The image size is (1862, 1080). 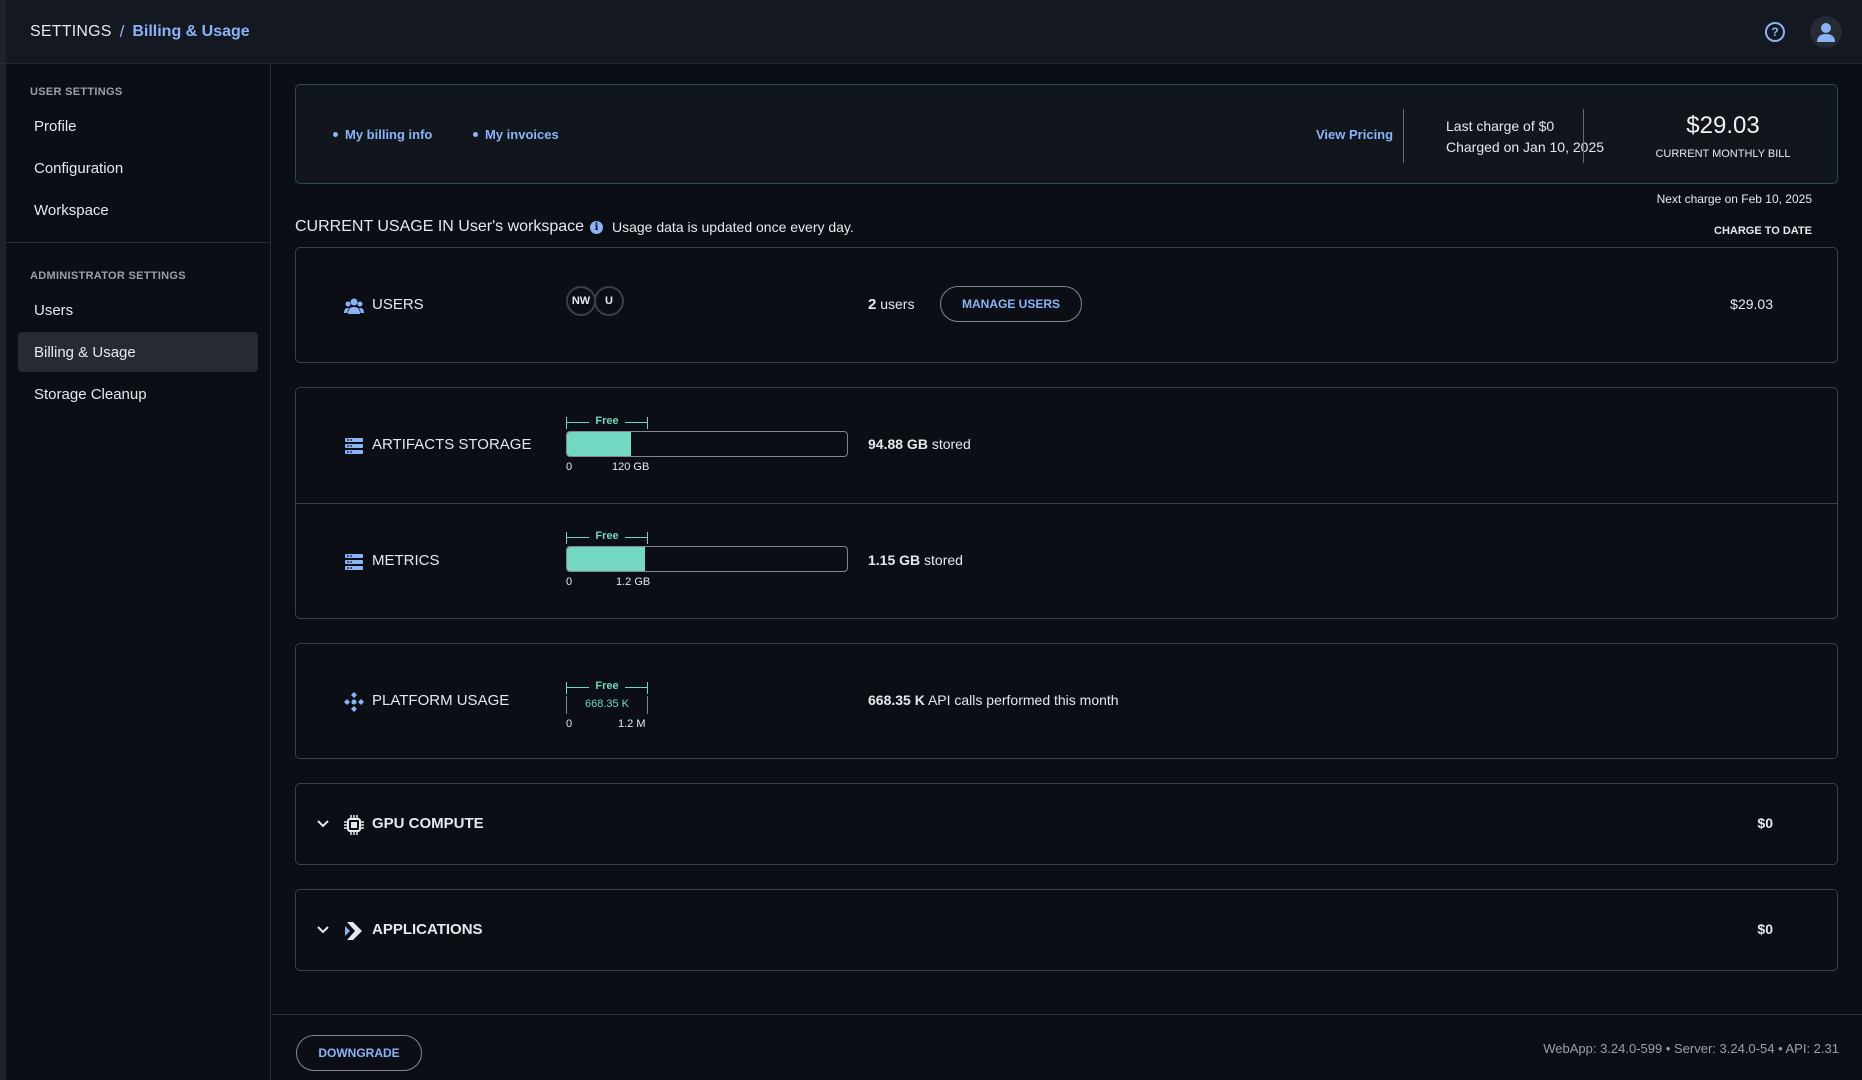 What do you see at coordinates (71, 32) in the screenshot?
I see `breadcrumb-settings: SETTINGS` at bounding box center [71, 32].